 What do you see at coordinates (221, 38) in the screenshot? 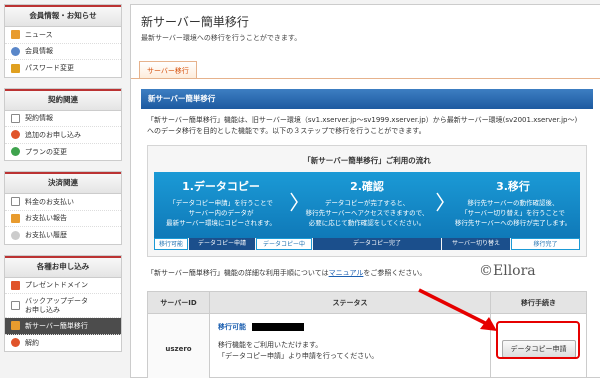
I see `page-description: 最新サーバー環境への移行を行うことができます。` at bounding box center [221, 38].